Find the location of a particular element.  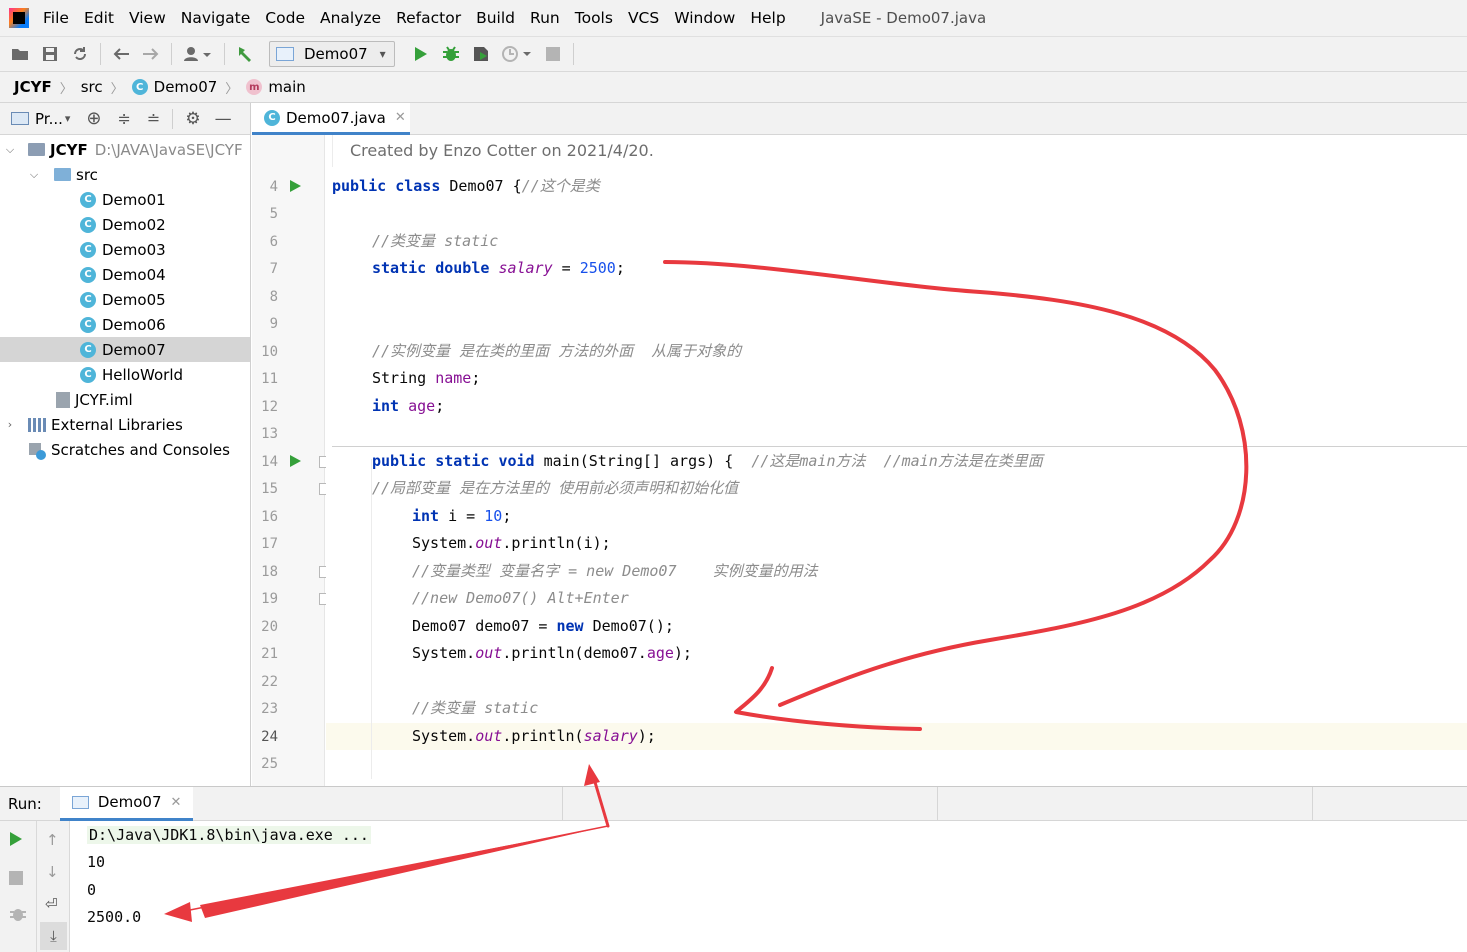

run-icon is located at coordinates (421, 54).